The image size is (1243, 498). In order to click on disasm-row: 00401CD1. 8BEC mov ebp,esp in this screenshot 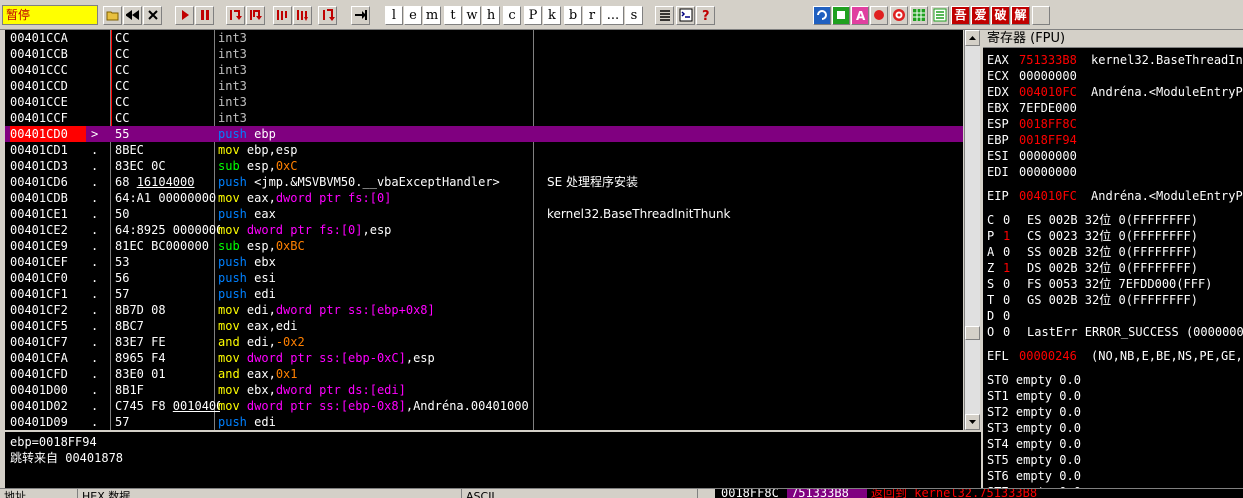, I will do `click(484, 150)`.